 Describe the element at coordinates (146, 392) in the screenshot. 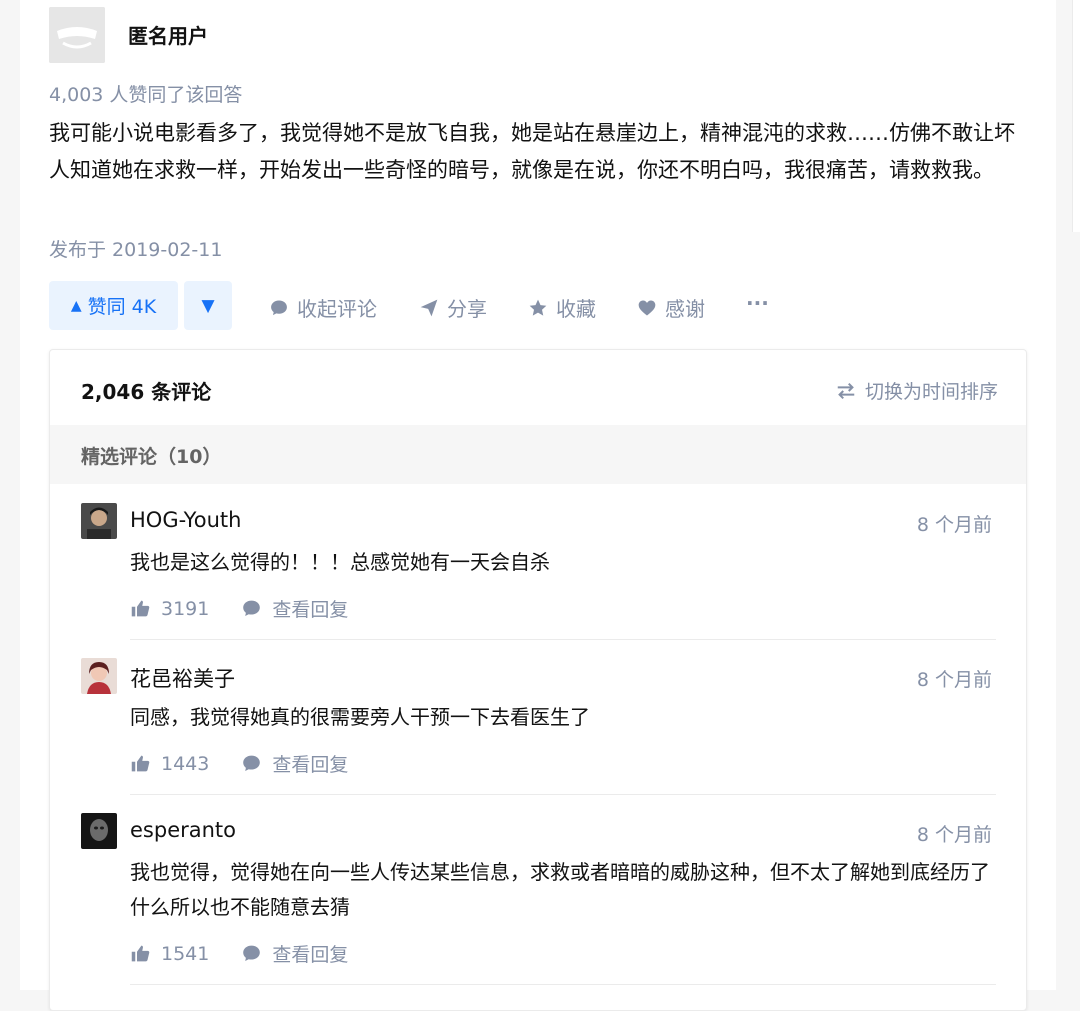

I see `comments-count: 2,046 条评论` at that location.